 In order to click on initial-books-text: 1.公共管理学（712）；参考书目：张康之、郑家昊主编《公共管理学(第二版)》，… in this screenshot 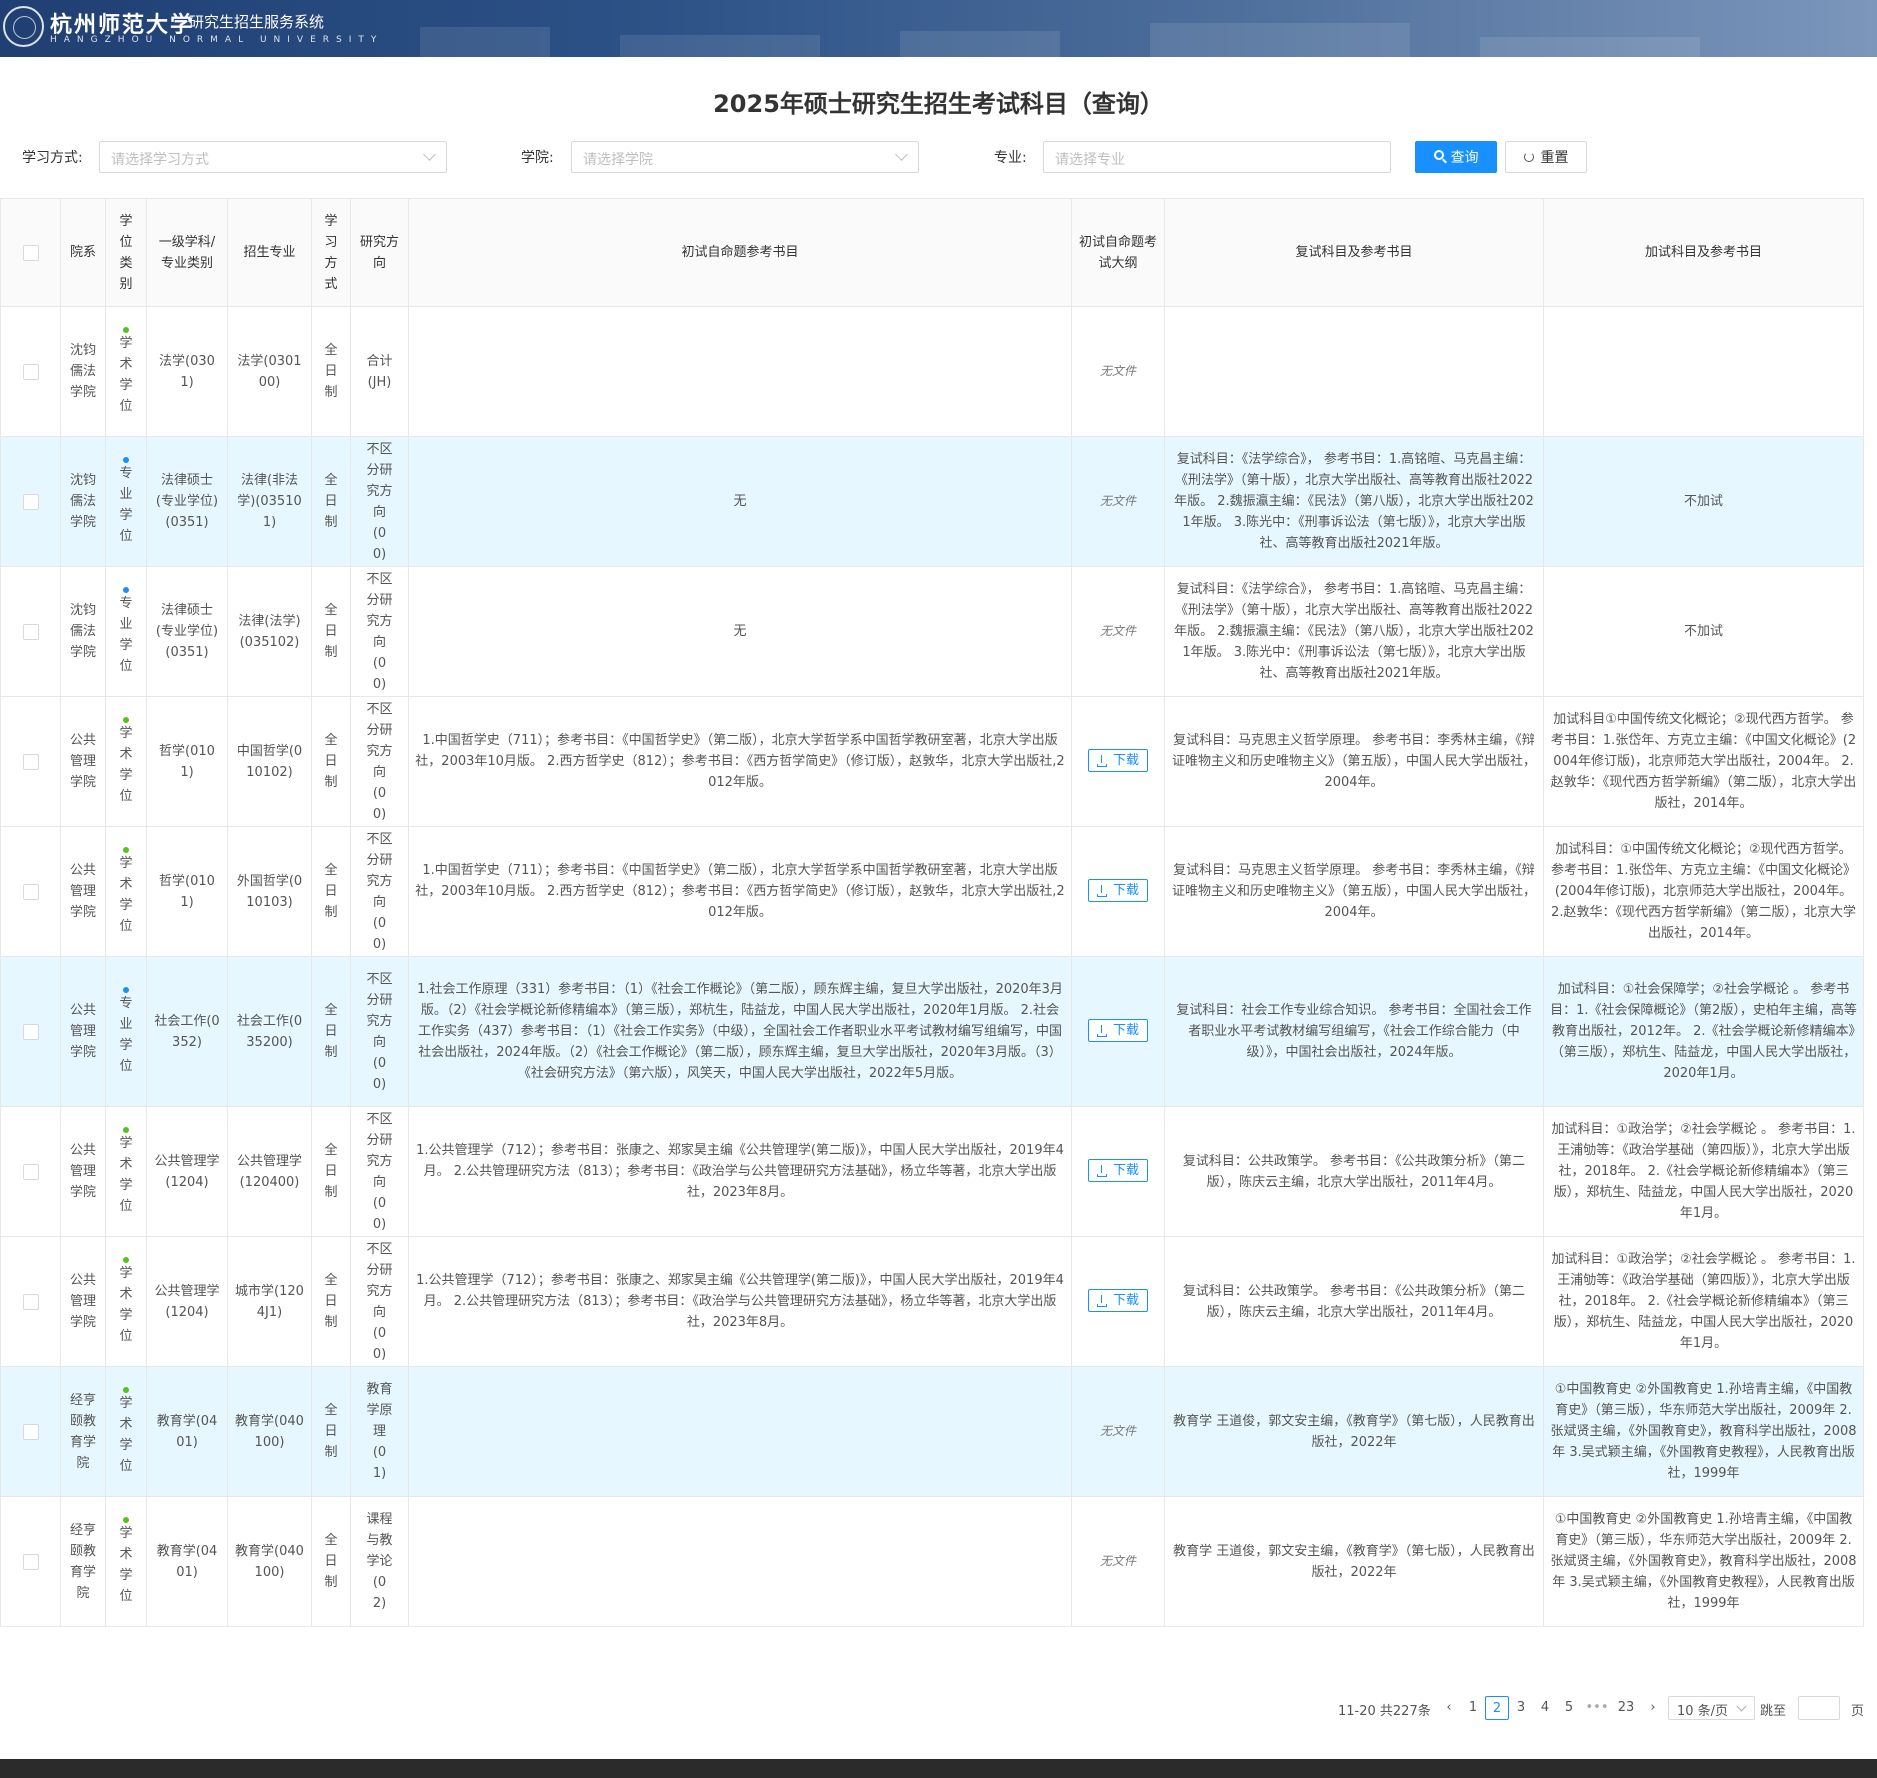, I will do `click(740, 1171)`.